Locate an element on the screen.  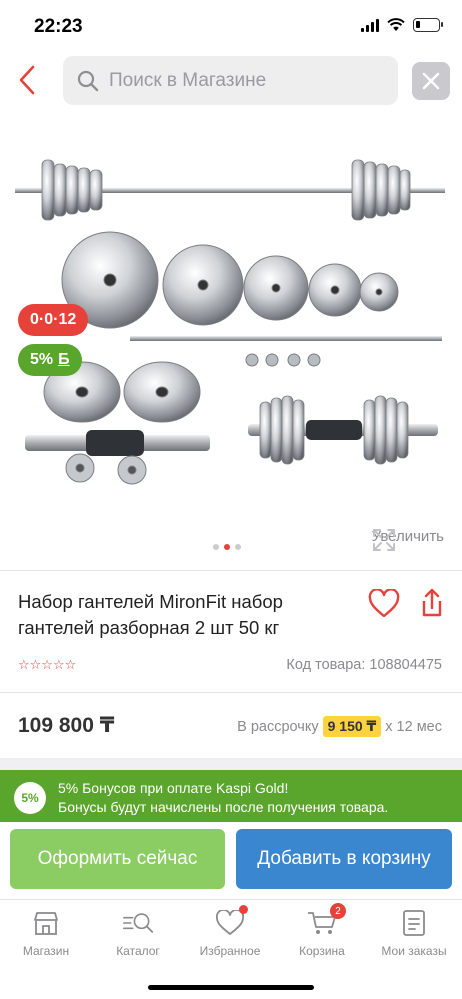
bonus-badge-currency: Б is located at coordinates (64, 359).